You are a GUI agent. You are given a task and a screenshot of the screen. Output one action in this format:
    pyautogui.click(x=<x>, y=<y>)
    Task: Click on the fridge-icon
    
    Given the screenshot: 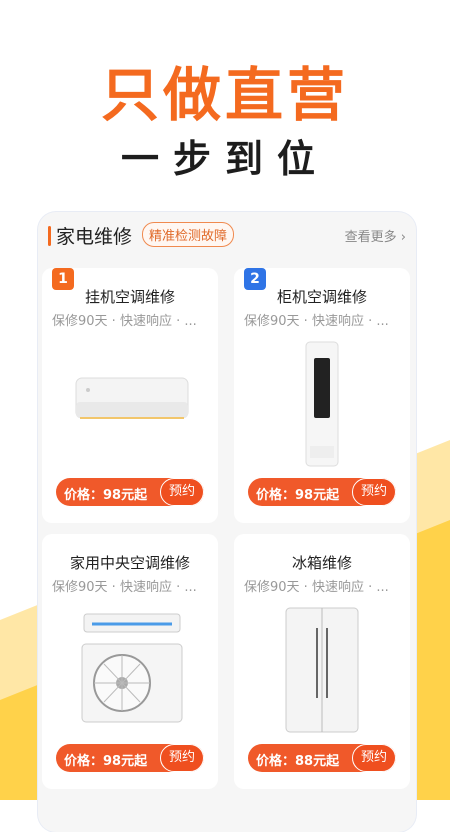 What is the action you would take?
    pyautogui.click(x=322, y=670)
    